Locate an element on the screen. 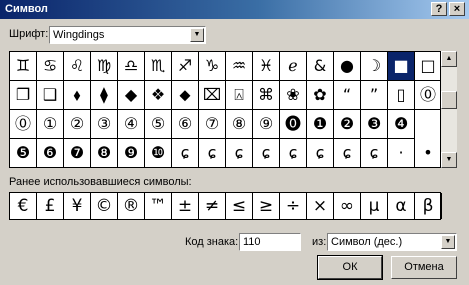 The width and height of the screenshot is (469, 285). recent-symbol-cell: © is located at coordinates (104, 206).